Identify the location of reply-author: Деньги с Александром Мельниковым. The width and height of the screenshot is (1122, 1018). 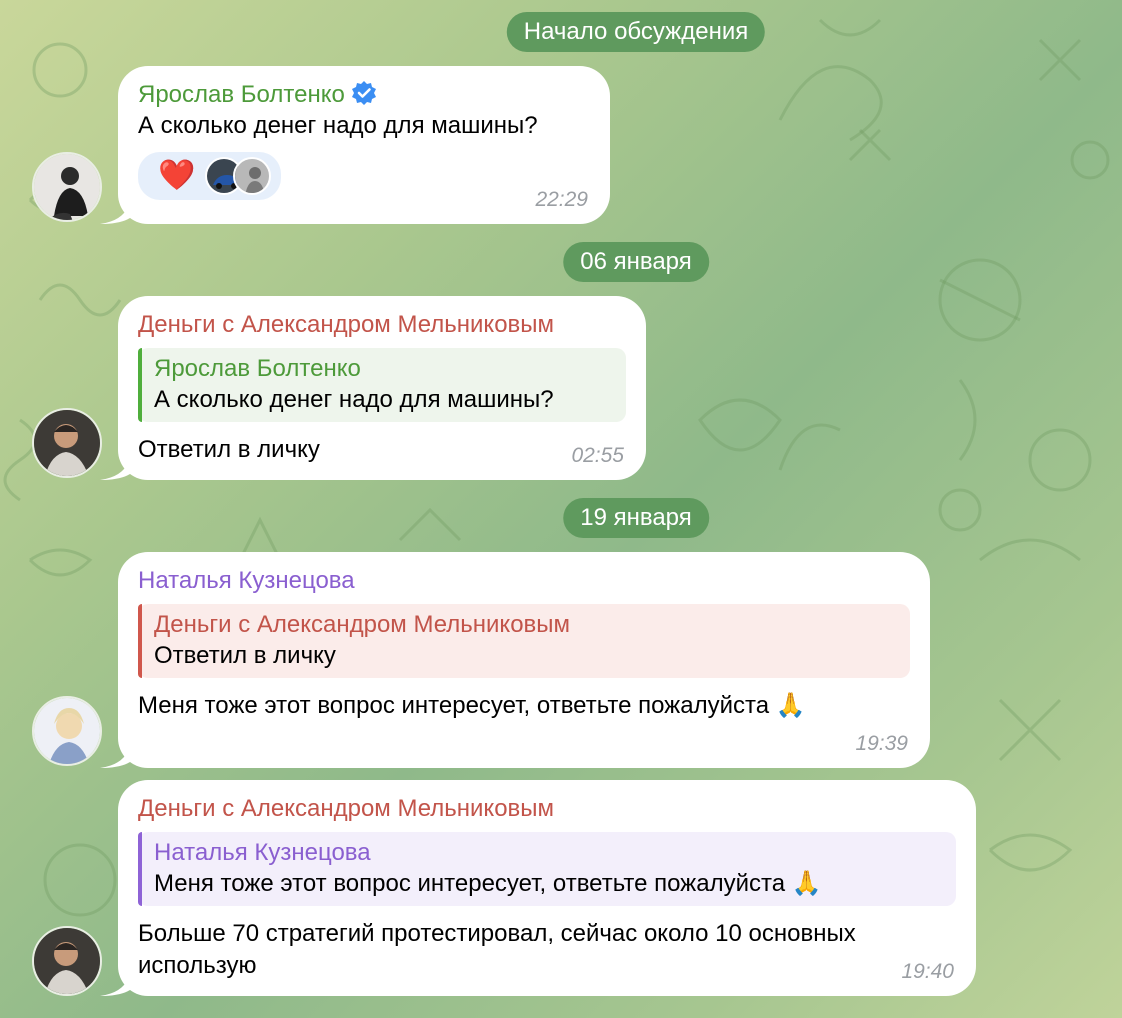
(362, 624).